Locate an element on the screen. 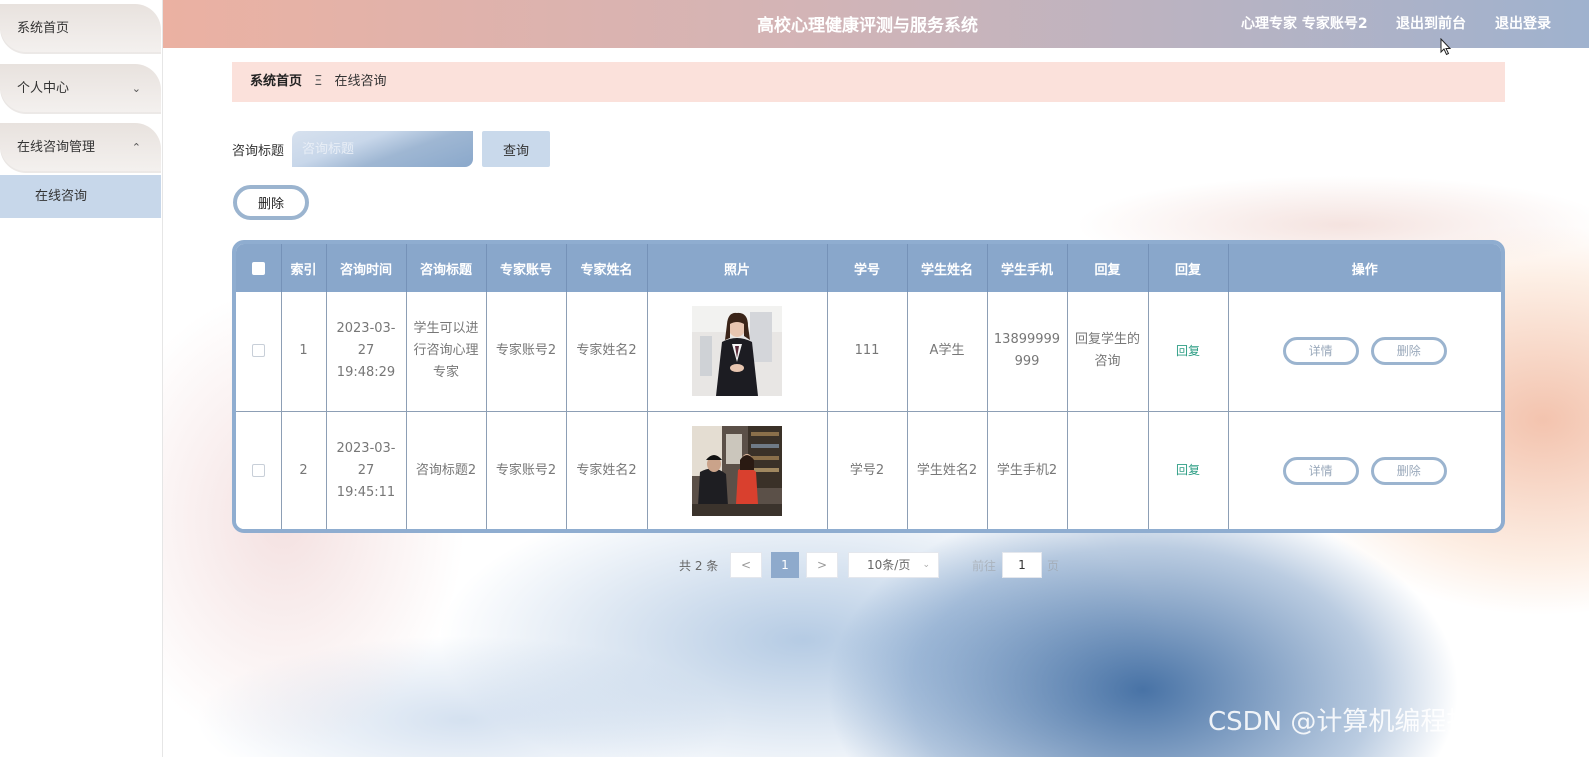 The height and width of the screenshot is (757, 1589). cell-title: 咨询标题2 is located at coordinates (446, 470).